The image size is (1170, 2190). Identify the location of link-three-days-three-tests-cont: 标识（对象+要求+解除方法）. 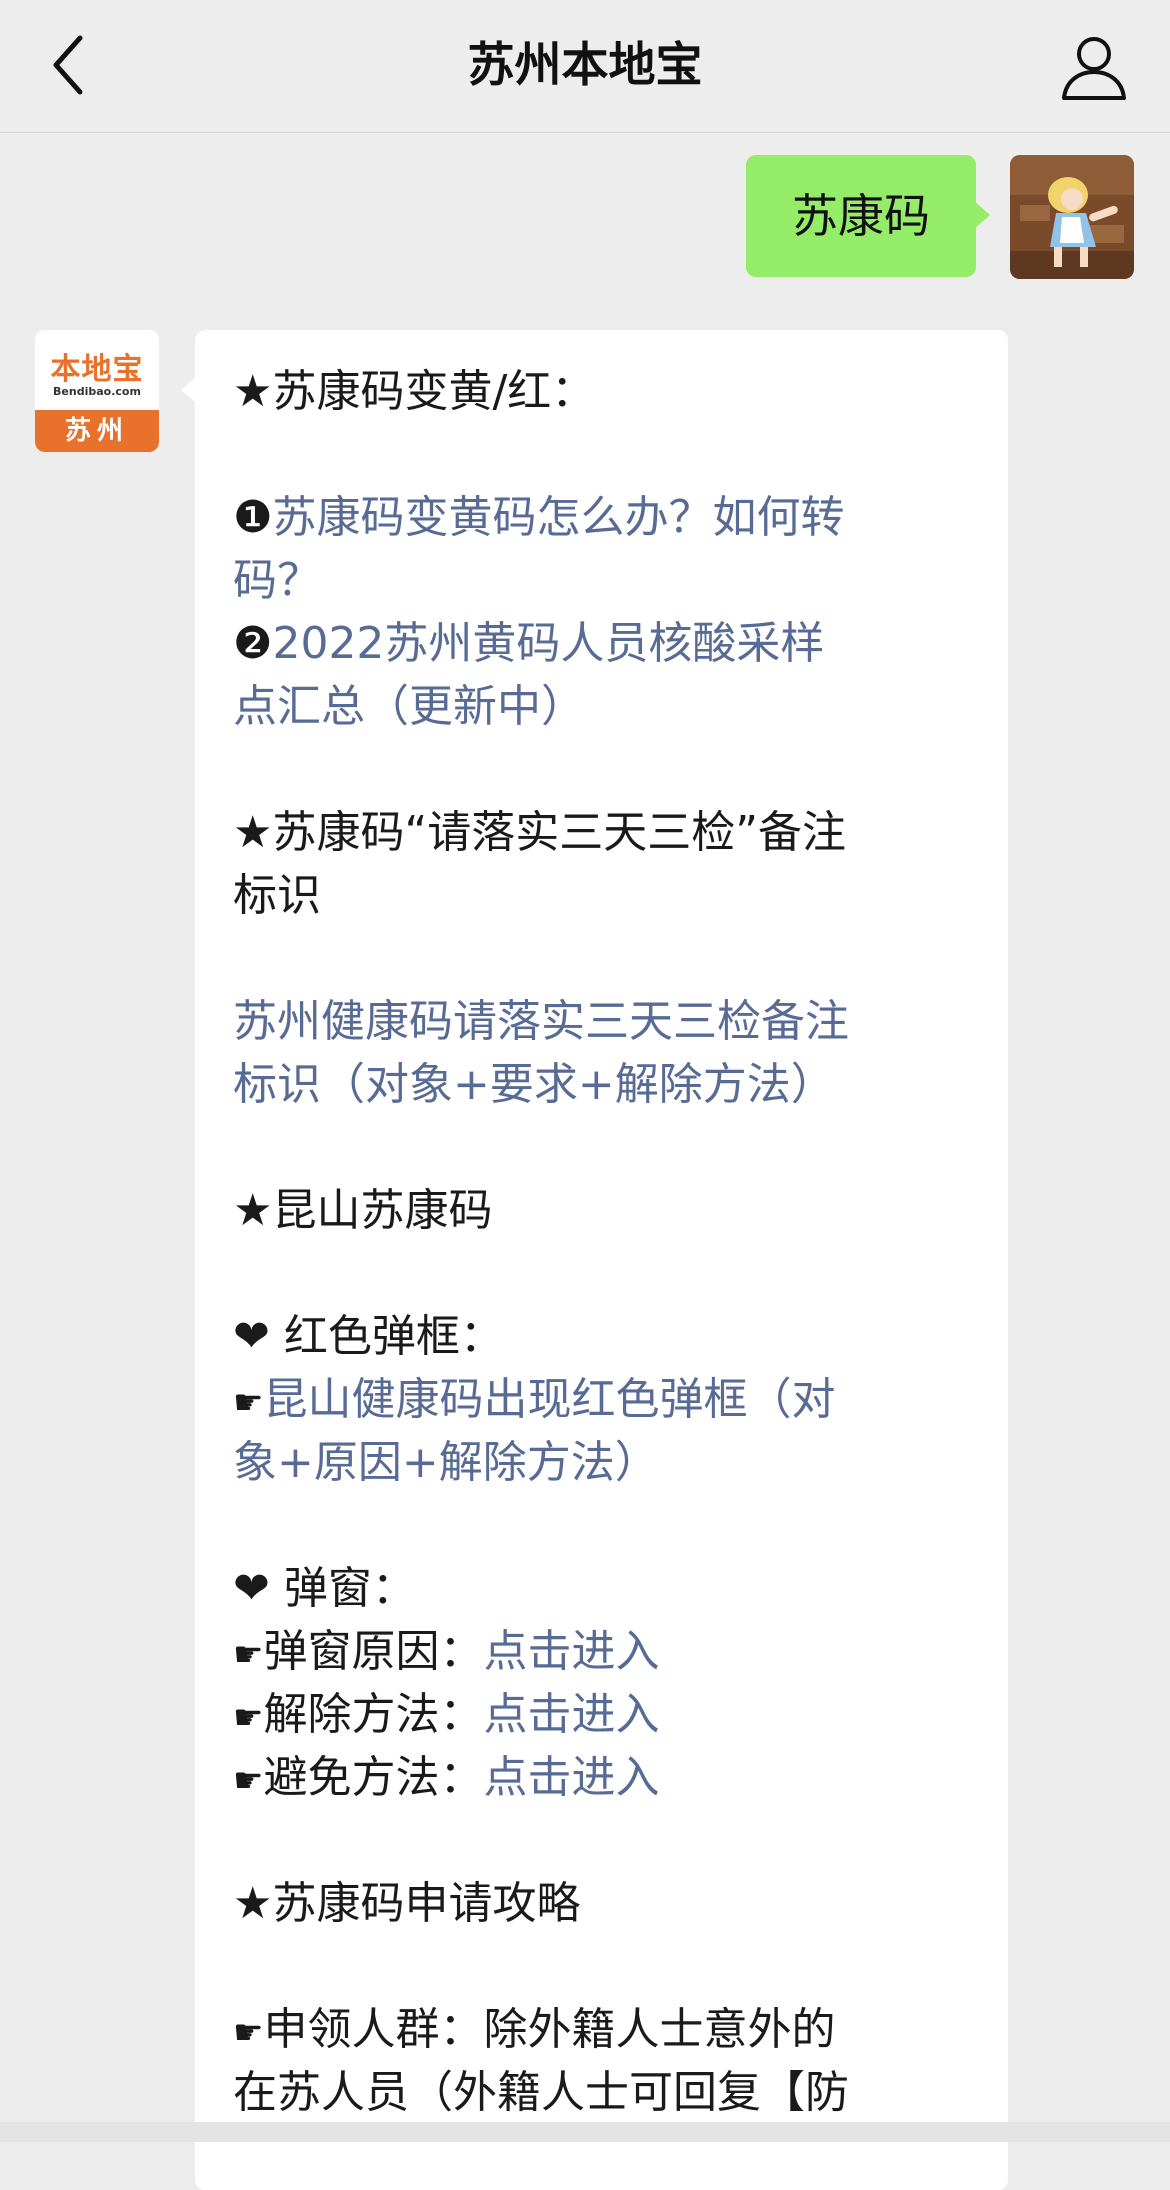
(534, 1084).